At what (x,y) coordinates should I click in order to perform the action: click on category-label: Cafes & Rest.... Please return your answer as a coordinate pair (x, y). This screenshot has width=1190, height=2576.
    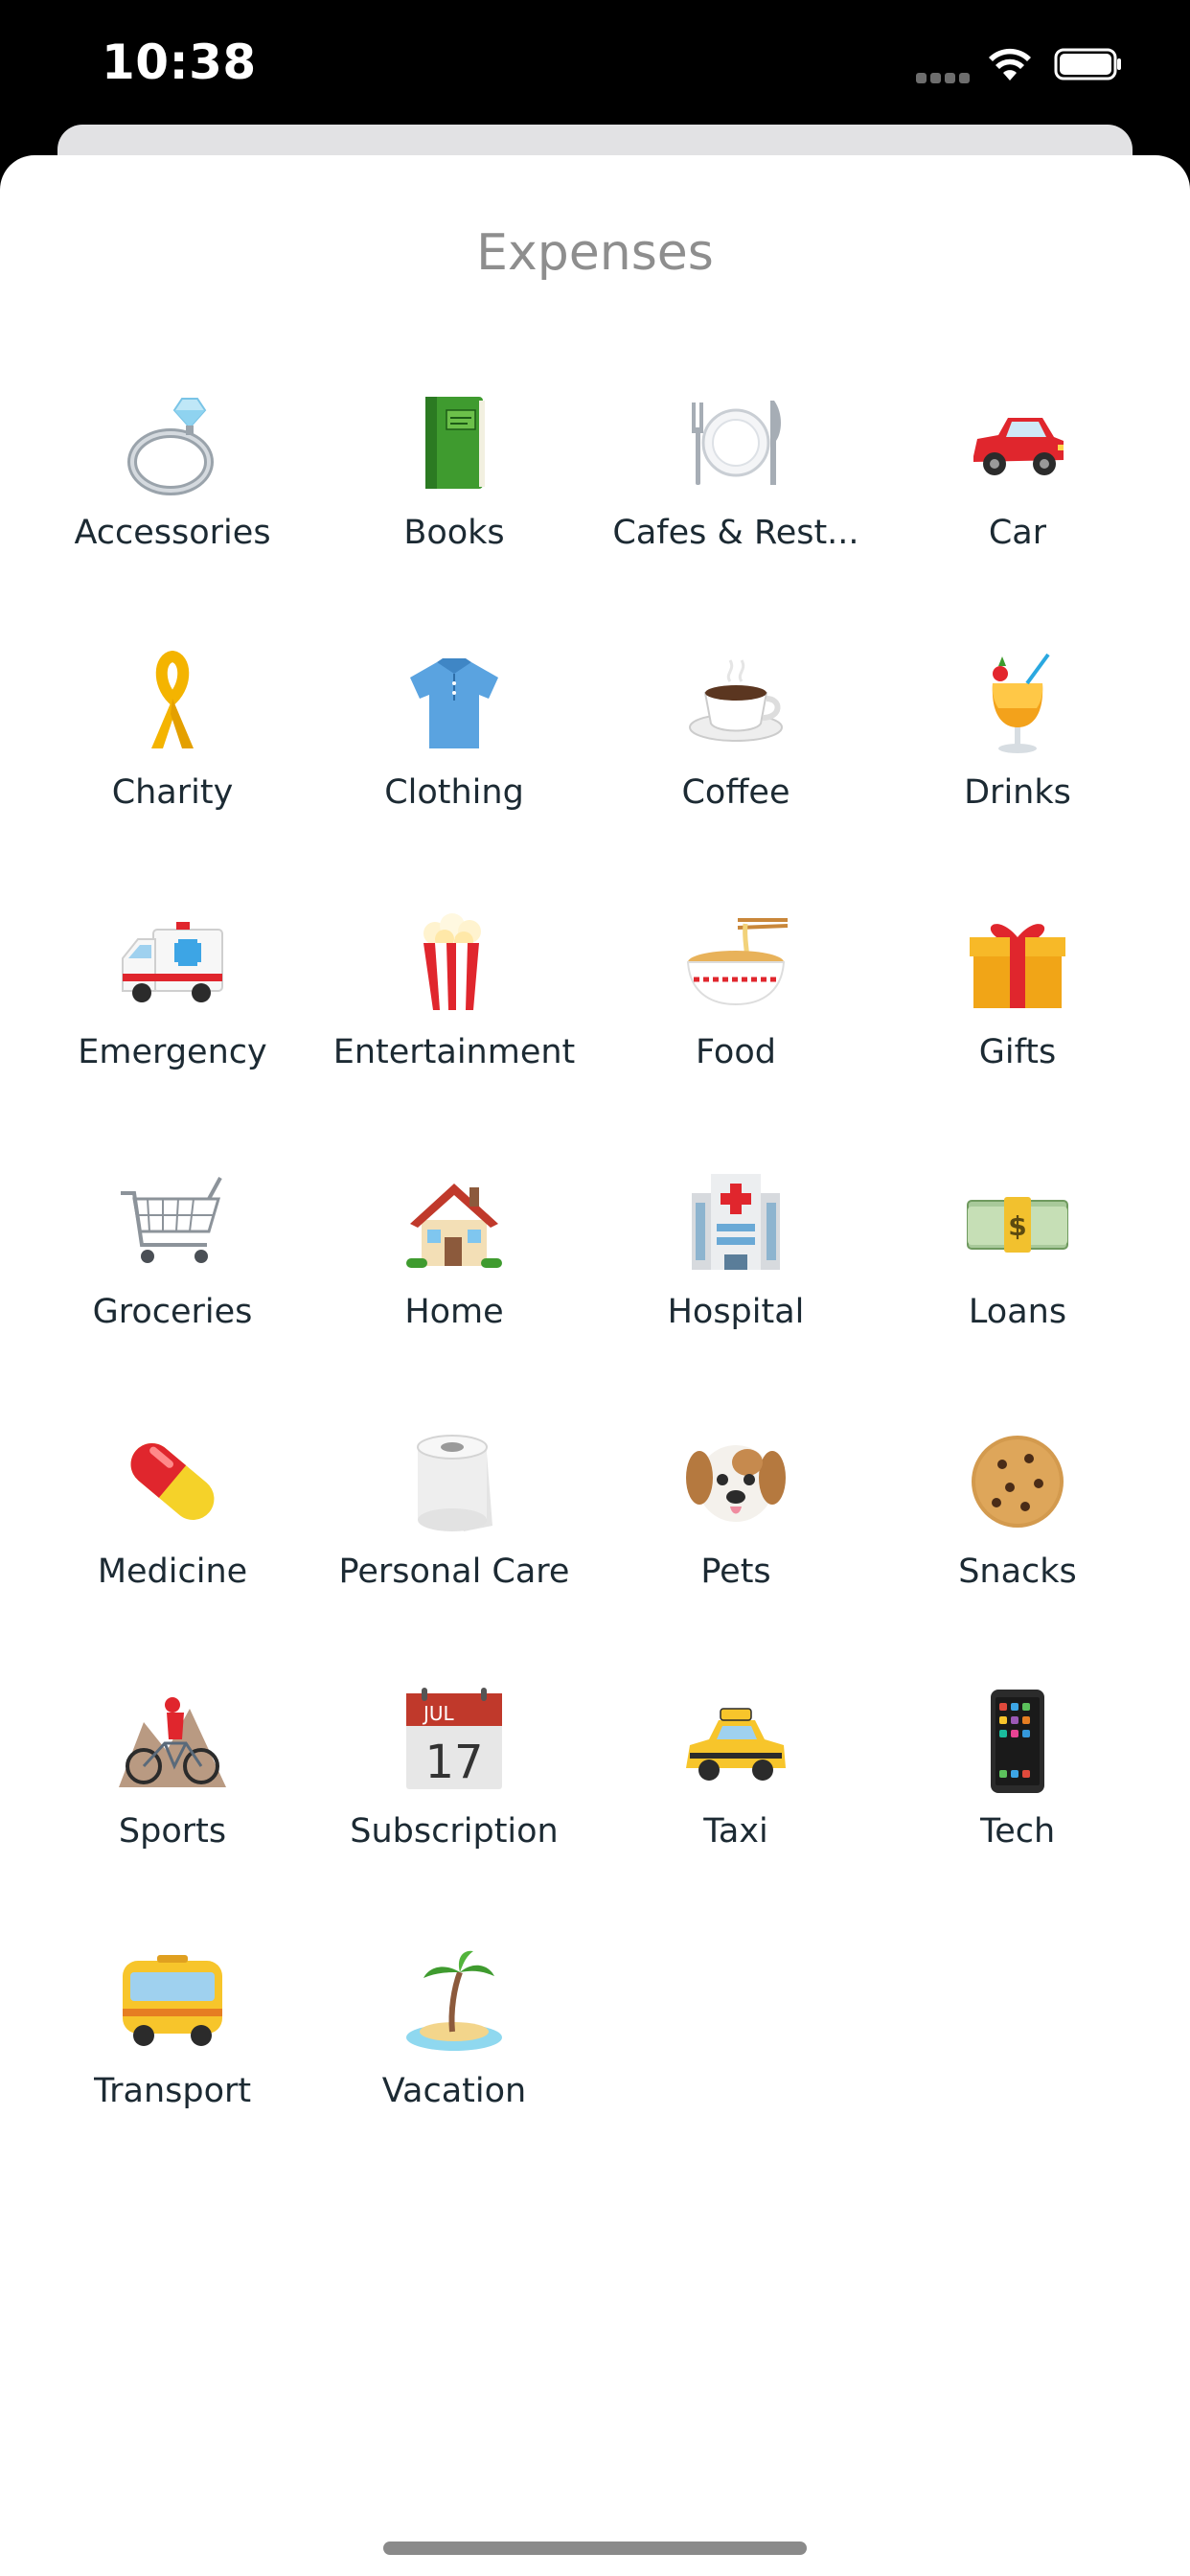
    Looking at the image, I should click on (735, 533).